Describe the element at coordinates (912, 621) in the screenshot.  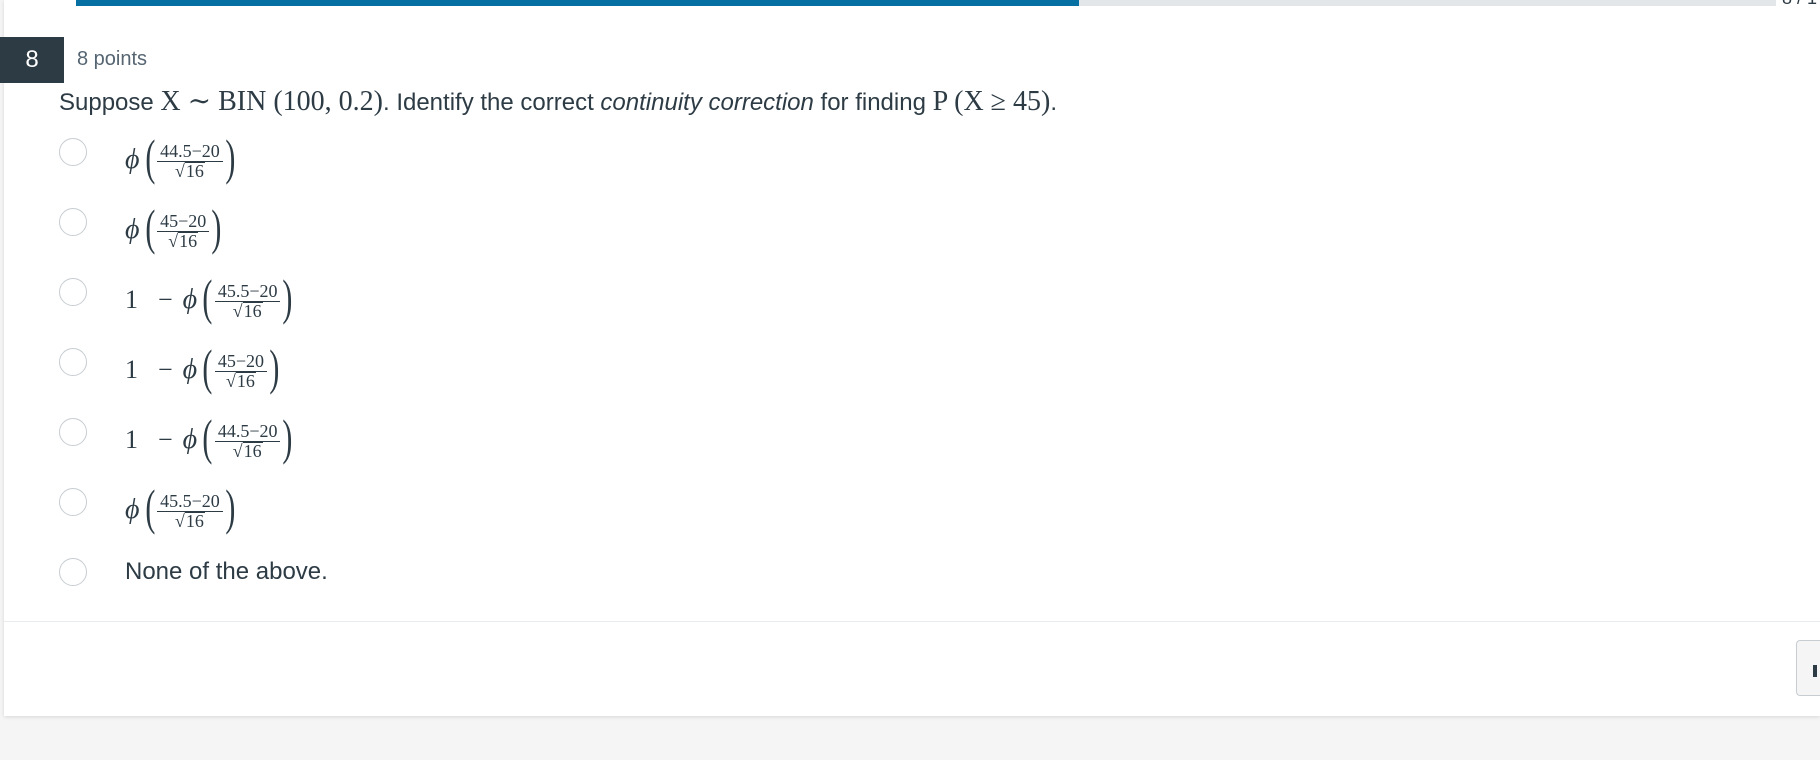
I see `section-divider` at that location.